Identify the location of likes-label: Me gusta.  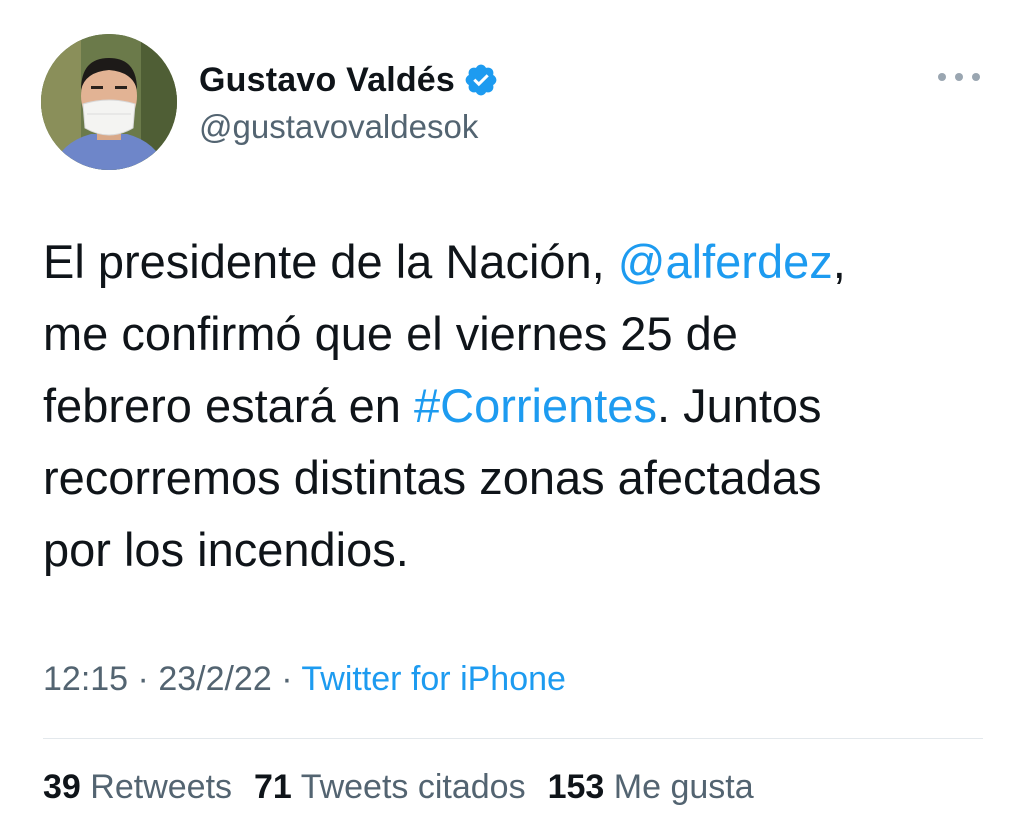
(683, 787).